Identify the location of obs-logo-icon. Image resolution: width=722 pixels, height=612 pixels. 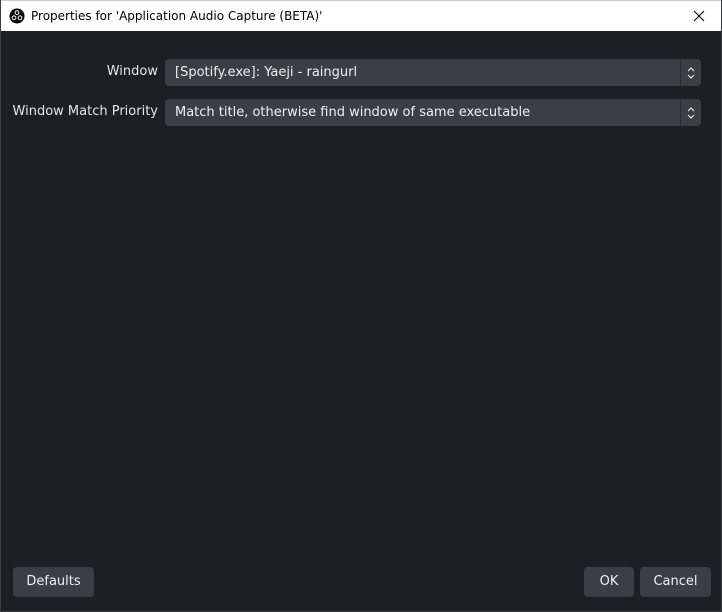
(17, 16).